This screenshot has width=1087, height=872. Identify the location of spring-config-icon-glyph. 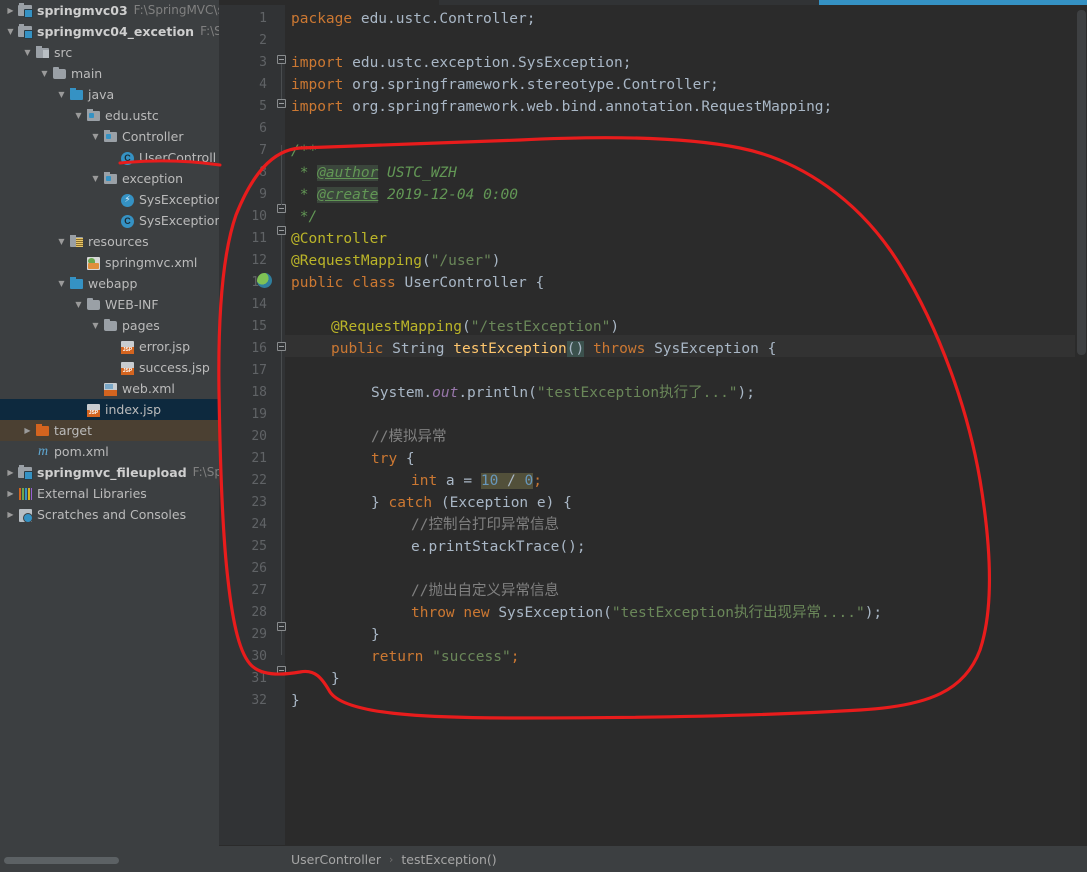
(93, 263).